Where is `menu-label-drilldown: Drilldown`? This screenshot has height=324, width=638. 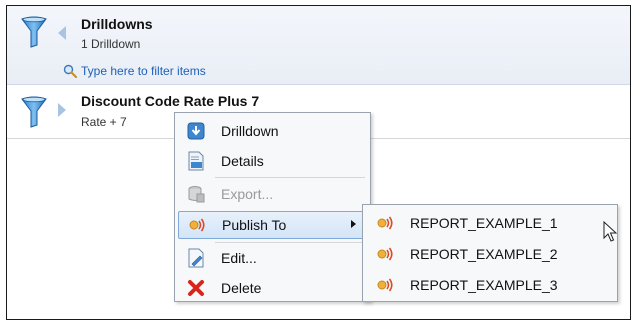
menu-label-drilldown: Drilldown is located at coordinates (250, 131).